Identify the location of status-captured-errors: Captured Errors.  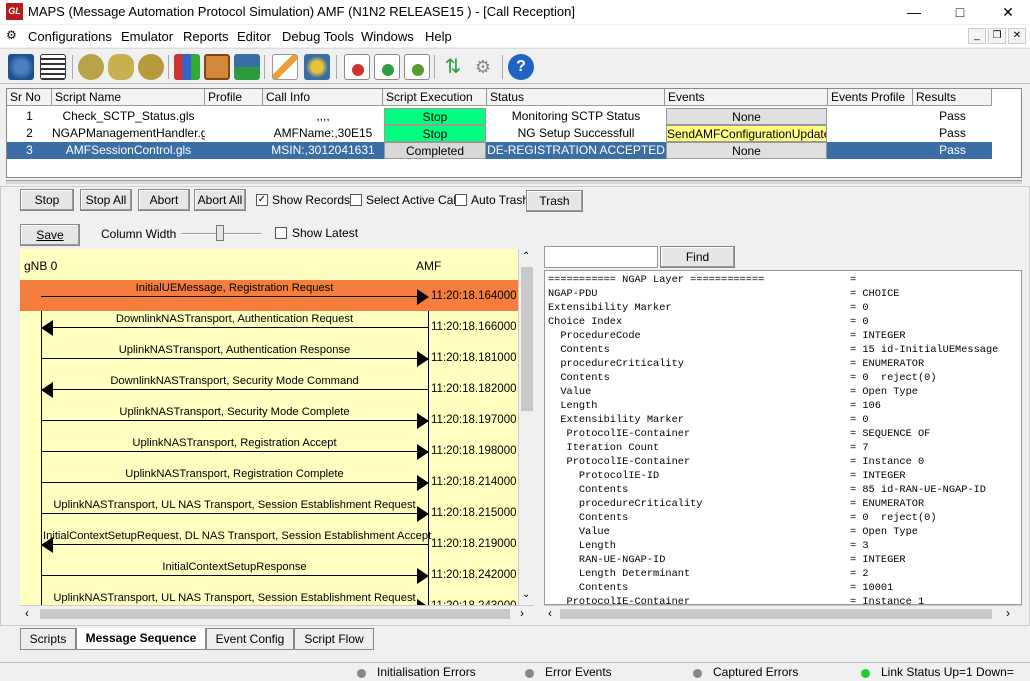
(755, 672).